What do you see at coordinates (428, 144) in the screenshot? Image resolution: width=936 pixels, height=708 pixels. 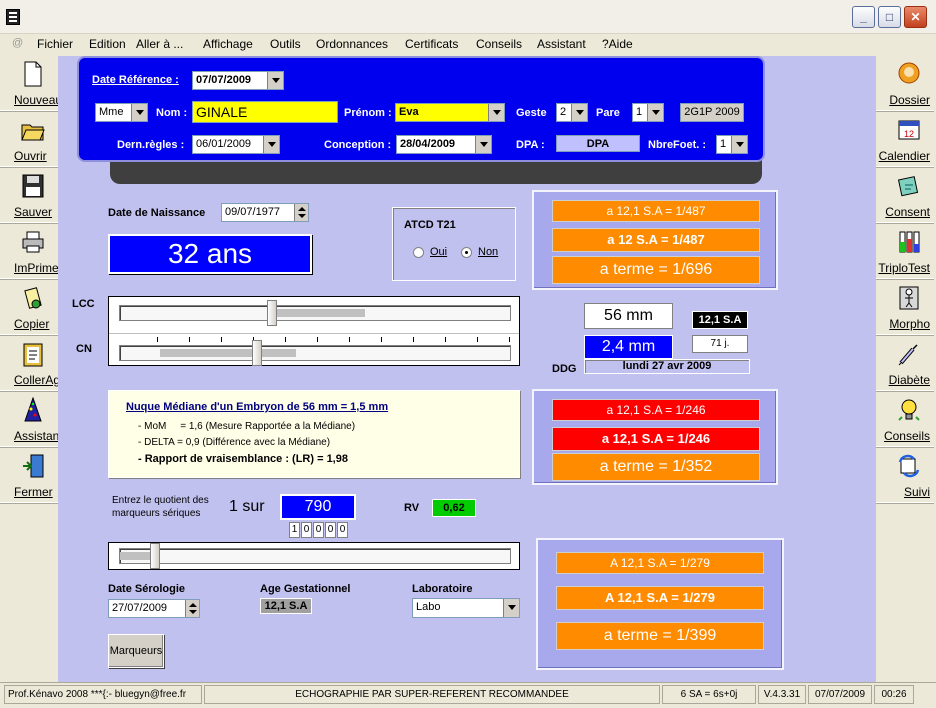 I see `conception-value: 28/04/2009` at bounding box center [428, 144].